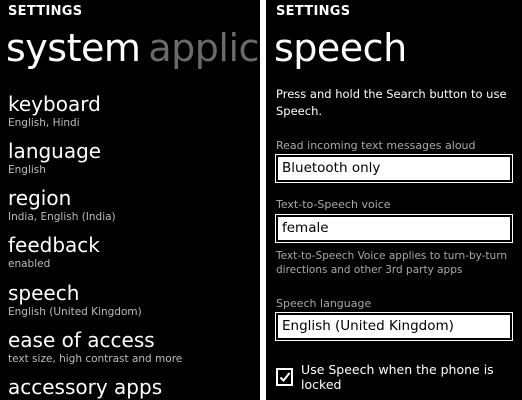 The height and width of the screenshot is (400, 522). I want to click on read-messages-select: Bluetooth only, so click(394, 168).